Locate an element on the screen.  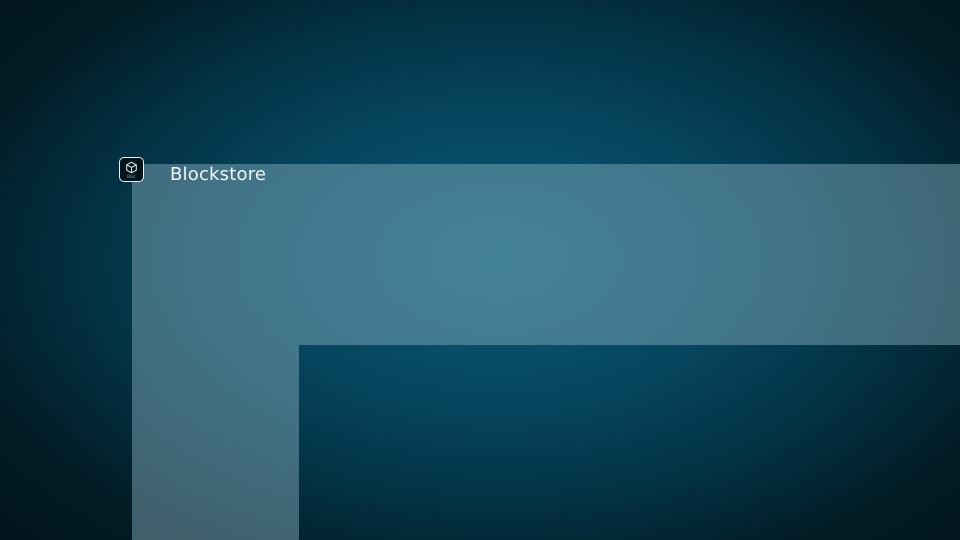
selection-highlight-column is located at coordinates (215, 442).